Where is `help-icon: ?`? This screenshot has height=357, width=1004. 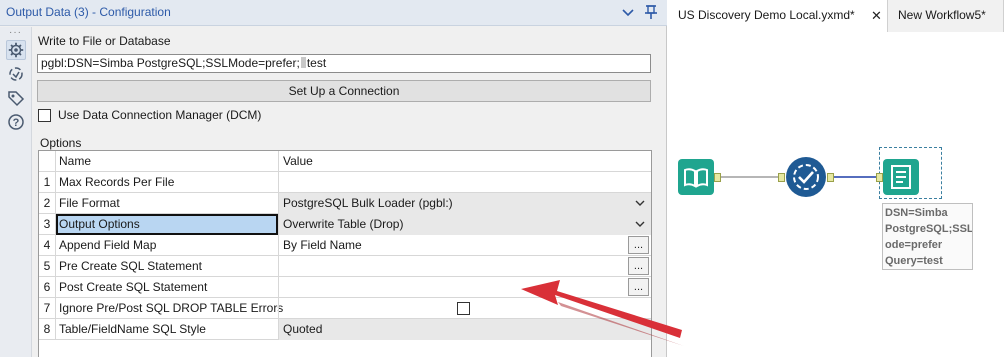
help-icon: ? is located at coordinates (16, 122).